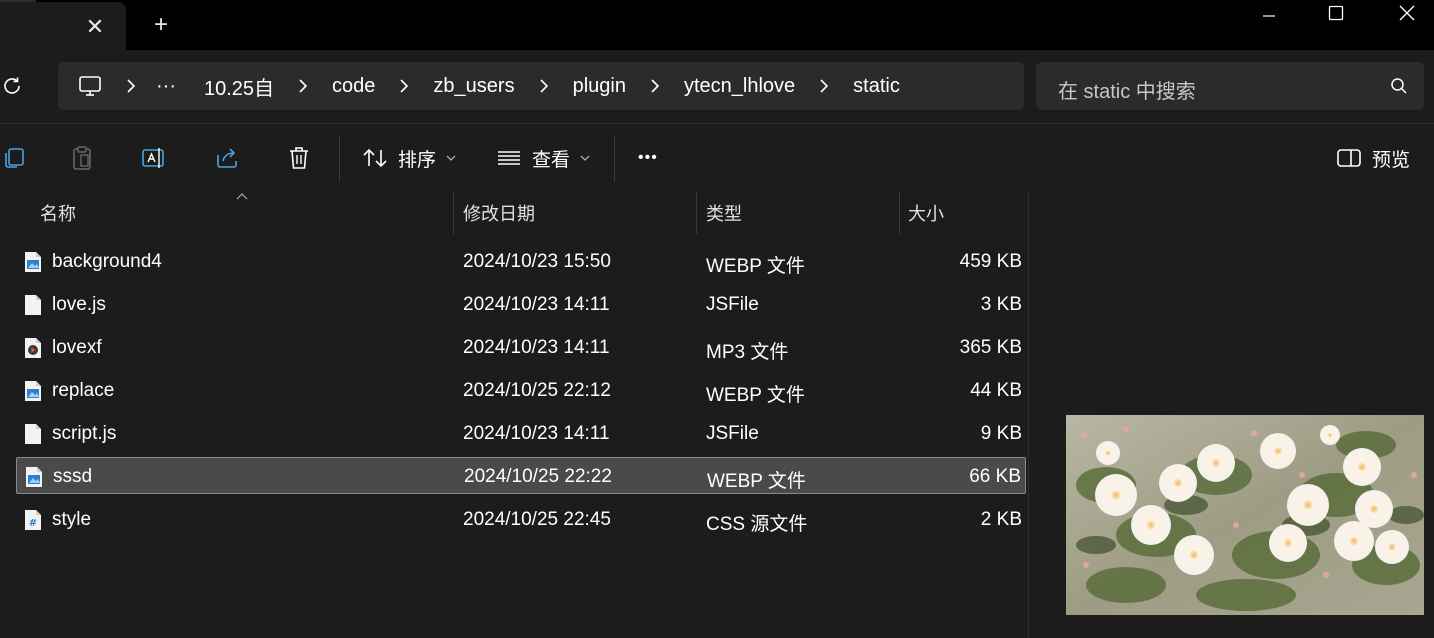 The height and width of the screenshot is (638, 1434). What do you see at coordinates (77, 347) in the screenshot?
I see `file-name: lovexf` at bounding box center [77, 347].